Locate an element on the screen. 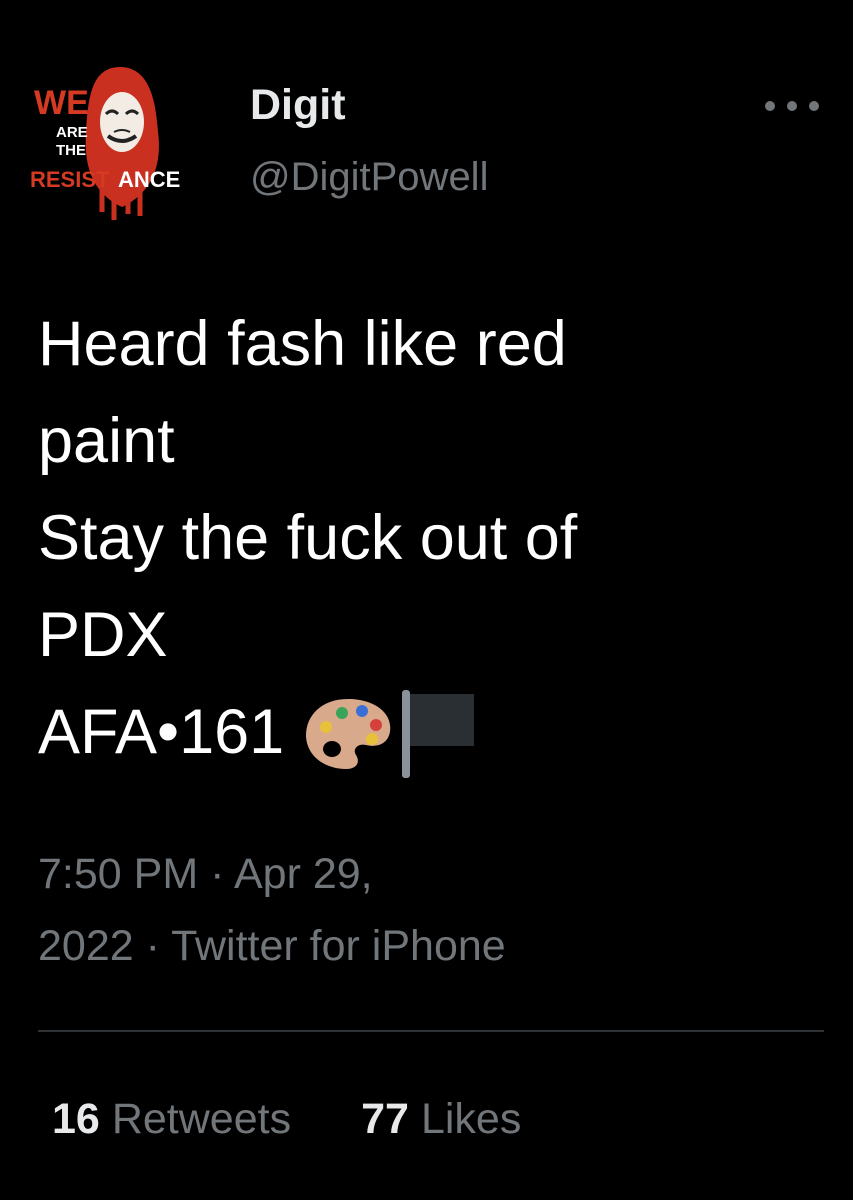 The width and height of the screenshot is (853, 1200). likes-label: Likes is located at coordinates (471, 1119).